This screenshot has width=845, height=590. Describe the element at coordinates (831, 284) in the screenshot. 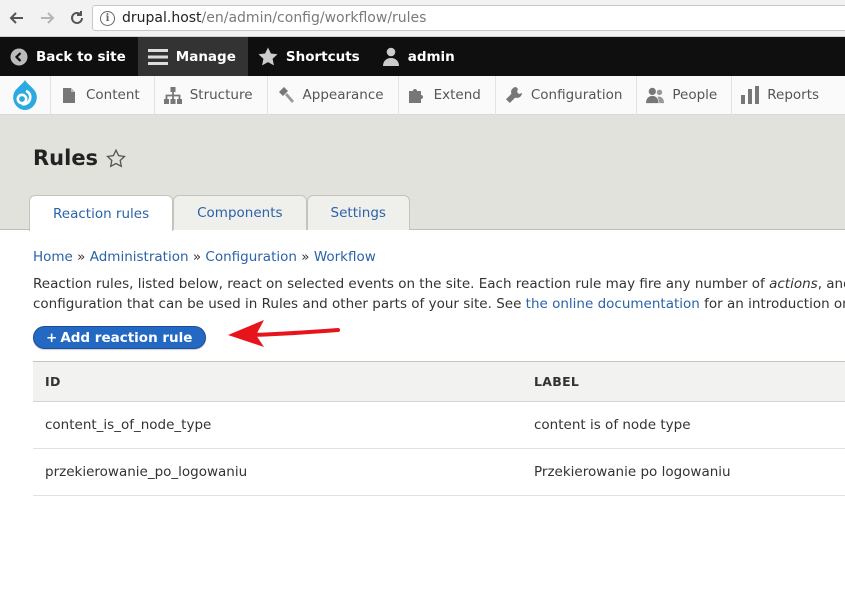

I see `description-text: , and ma` at that location.